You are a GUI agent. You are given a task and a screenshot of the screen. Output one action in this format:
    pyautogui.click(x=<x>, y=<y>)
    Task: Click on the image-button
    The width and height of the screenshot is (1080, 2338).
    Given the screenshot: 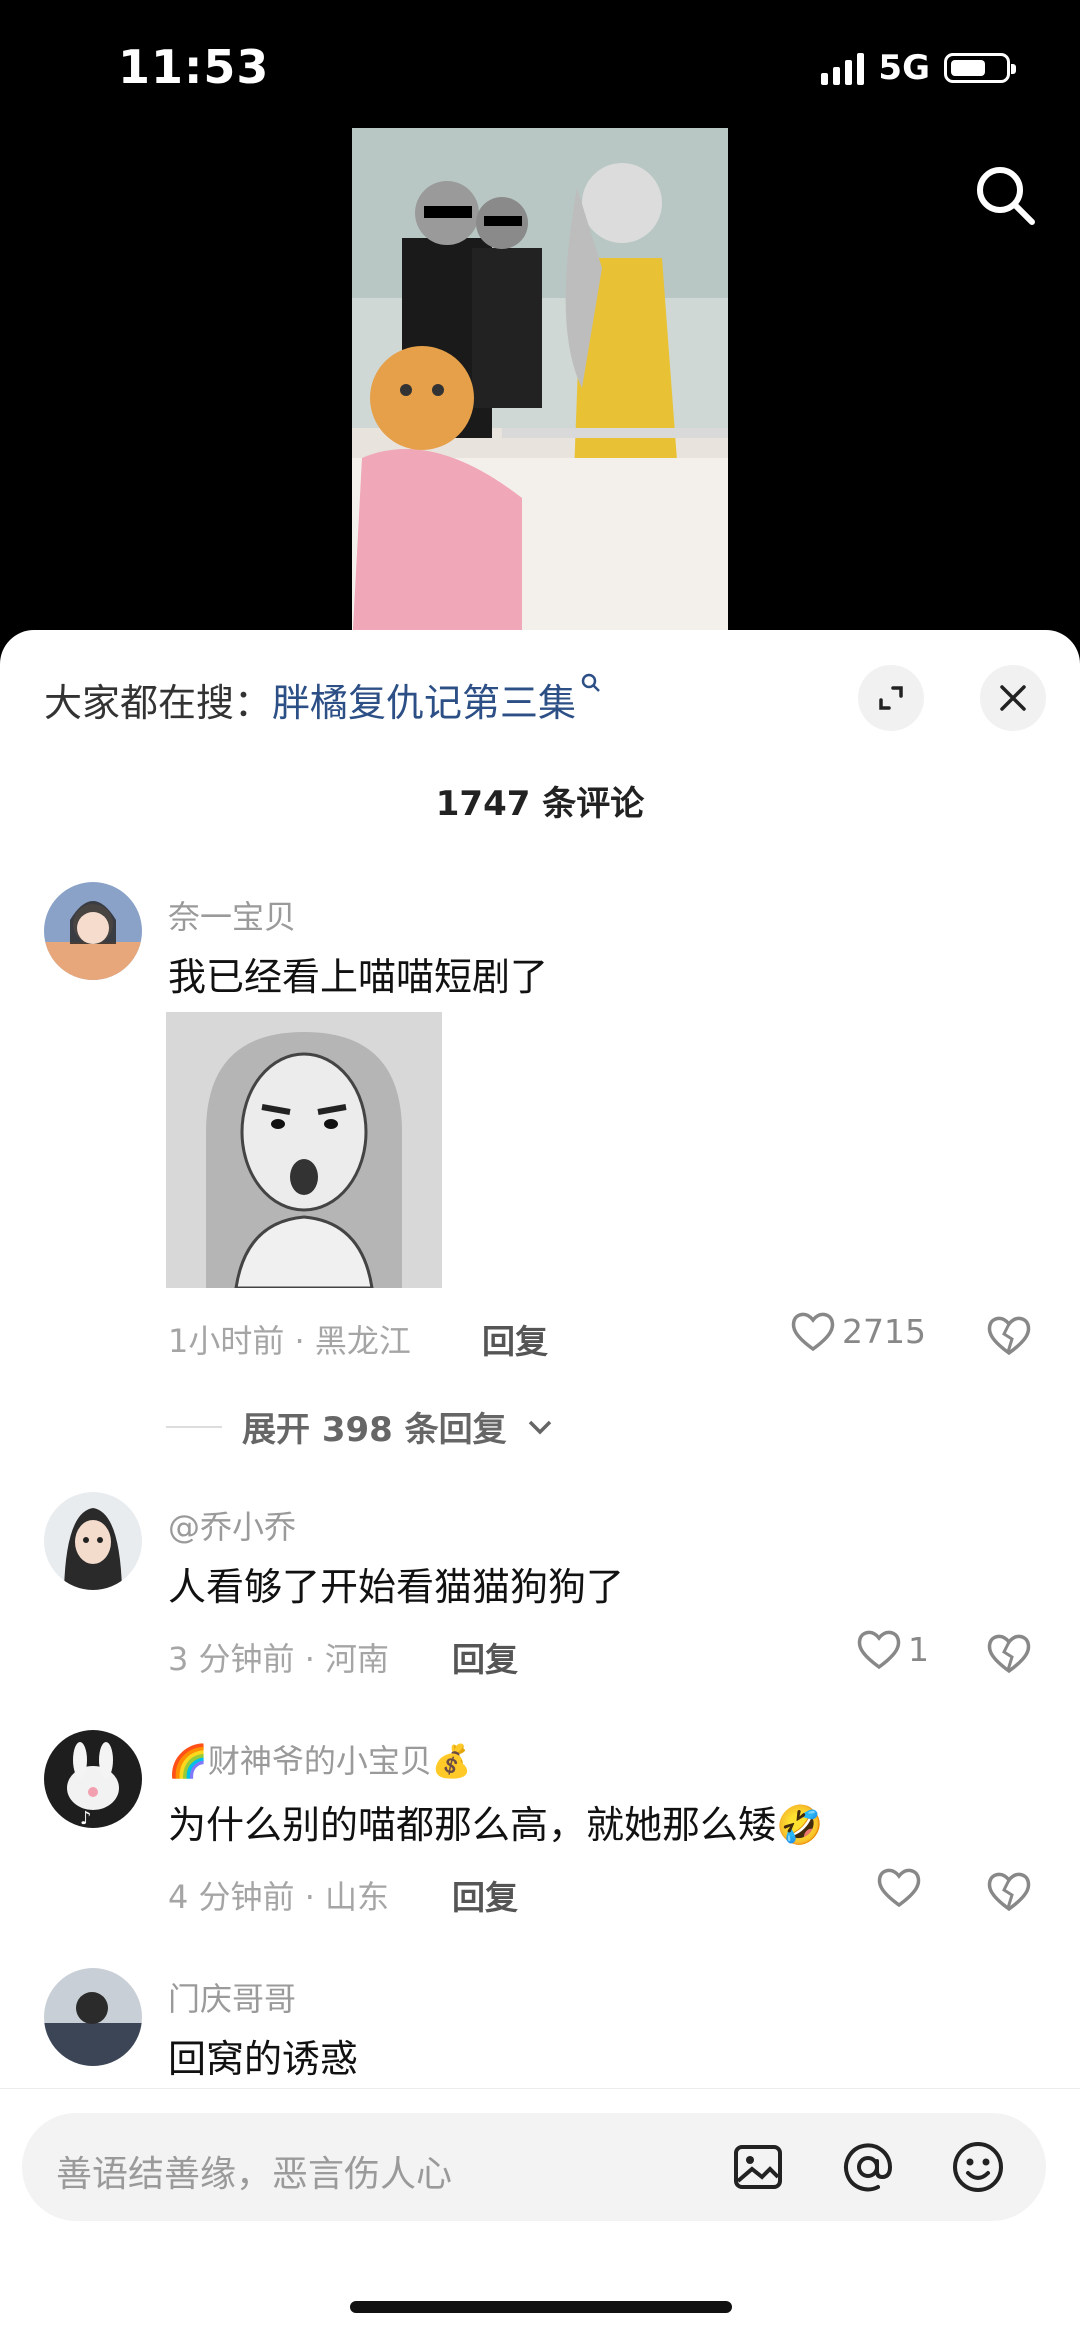 What is the action you would take?
    pyautogui.click(x=758, y=2167)
    